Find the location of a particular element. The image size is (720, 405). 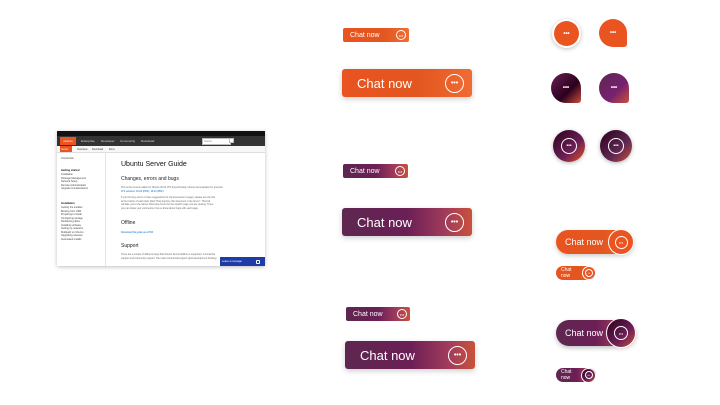

chat-now-button-purple-large: Chat now ••• is located at coordinates (407, 222).